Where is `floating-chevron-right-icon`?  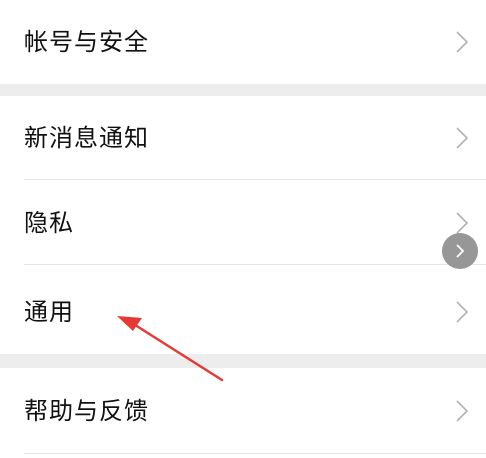
floating-chevron-right-icon is located at coordinates (460, 251).